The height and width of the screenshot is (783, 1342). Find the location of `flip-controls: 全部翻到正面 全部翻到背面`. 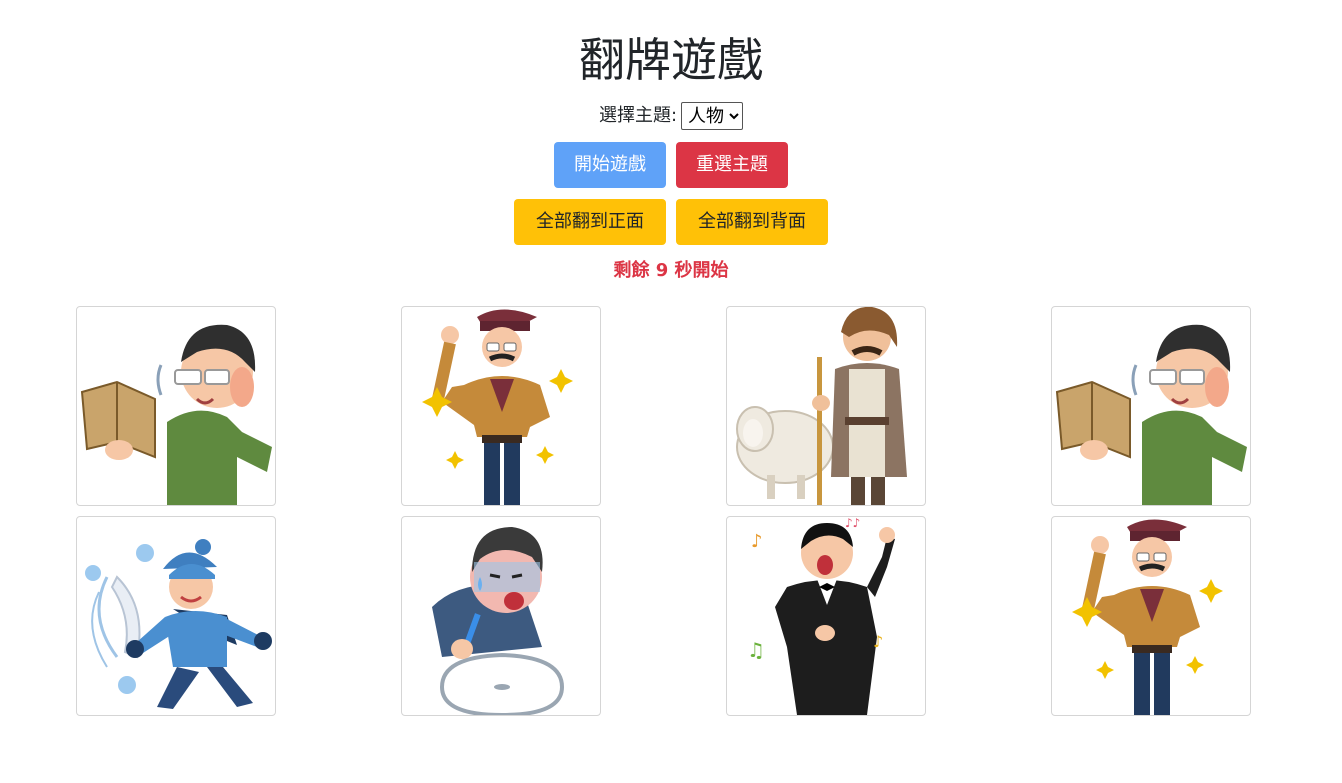

flip-controls: 全部翻到正面 全部翻到背面 is located at coordinates (671, 222).